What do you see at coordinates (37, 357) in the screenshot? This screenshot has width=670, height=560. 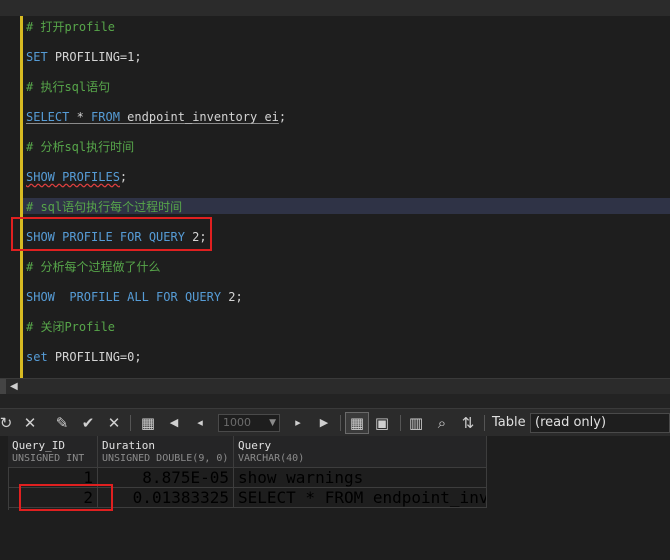 I see `keyword: set` at bounding box center [37, 357].